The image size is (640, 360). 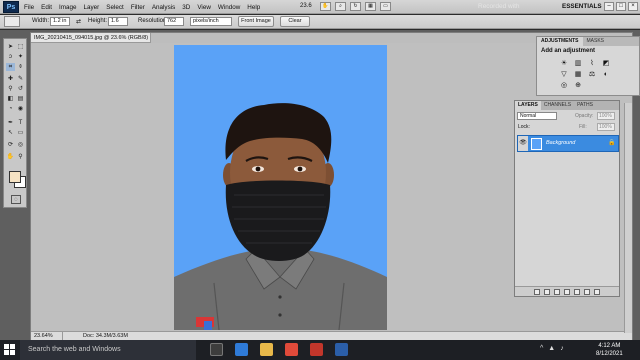 I want to click on menu-file: File, so click(x=29, y=7).